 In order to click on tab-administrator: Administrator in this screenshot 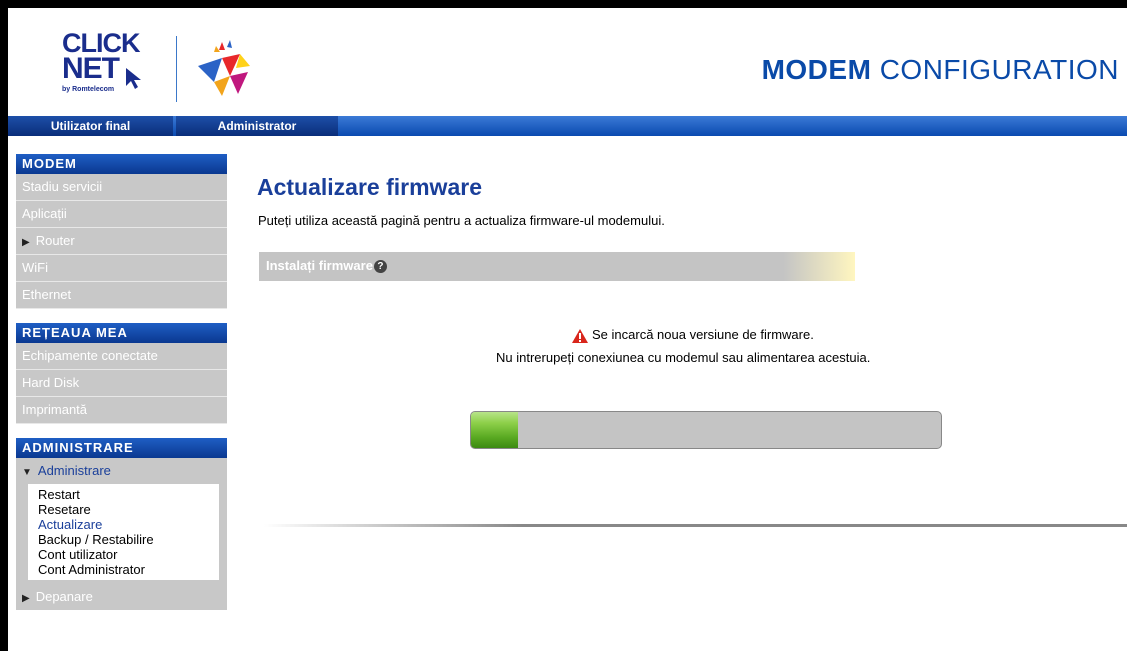, I will do `click(257, 126)`.